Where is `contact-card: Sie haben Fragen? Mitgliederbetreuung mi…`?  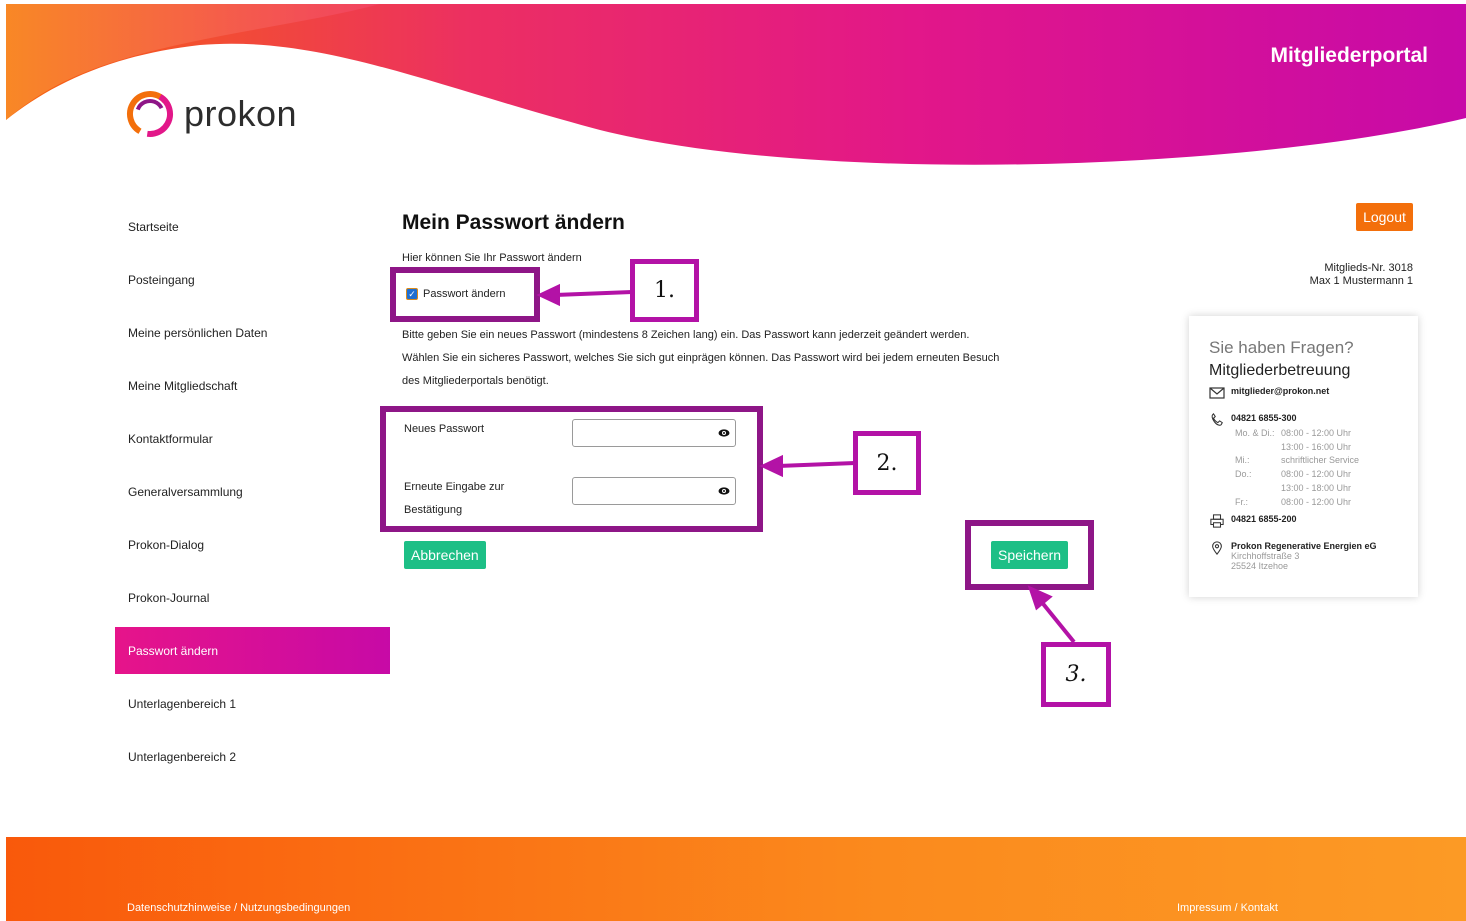
contact-card: Sie haben Fragen? Mitgliederbetreuung mi… is located at coordinates (1303, 456).